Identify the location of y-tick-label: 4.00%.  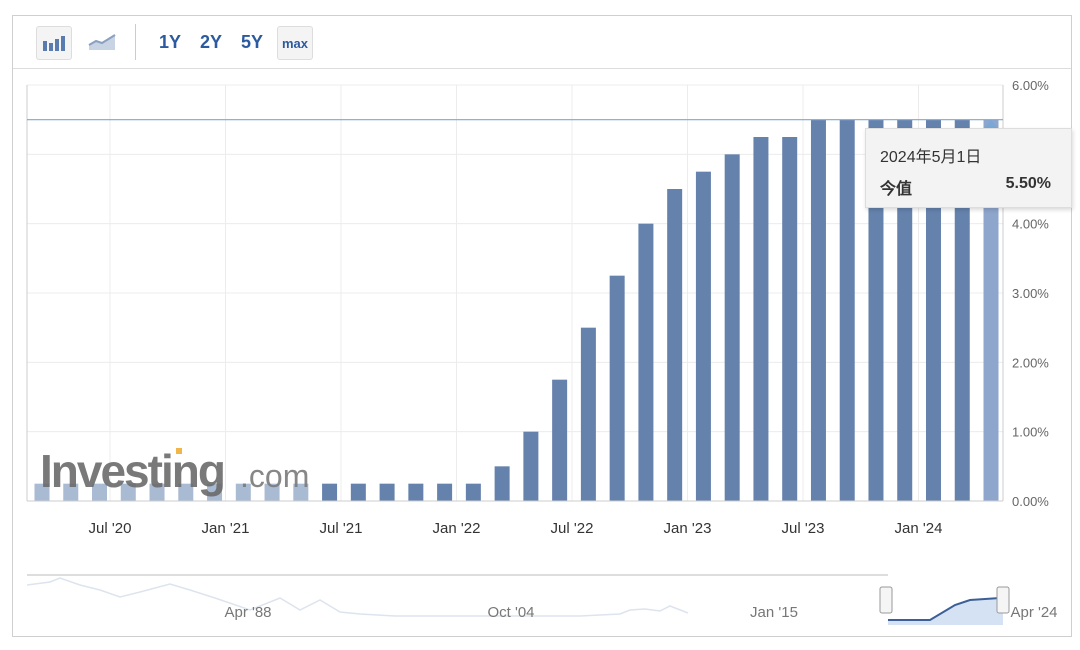
(1030, 224).